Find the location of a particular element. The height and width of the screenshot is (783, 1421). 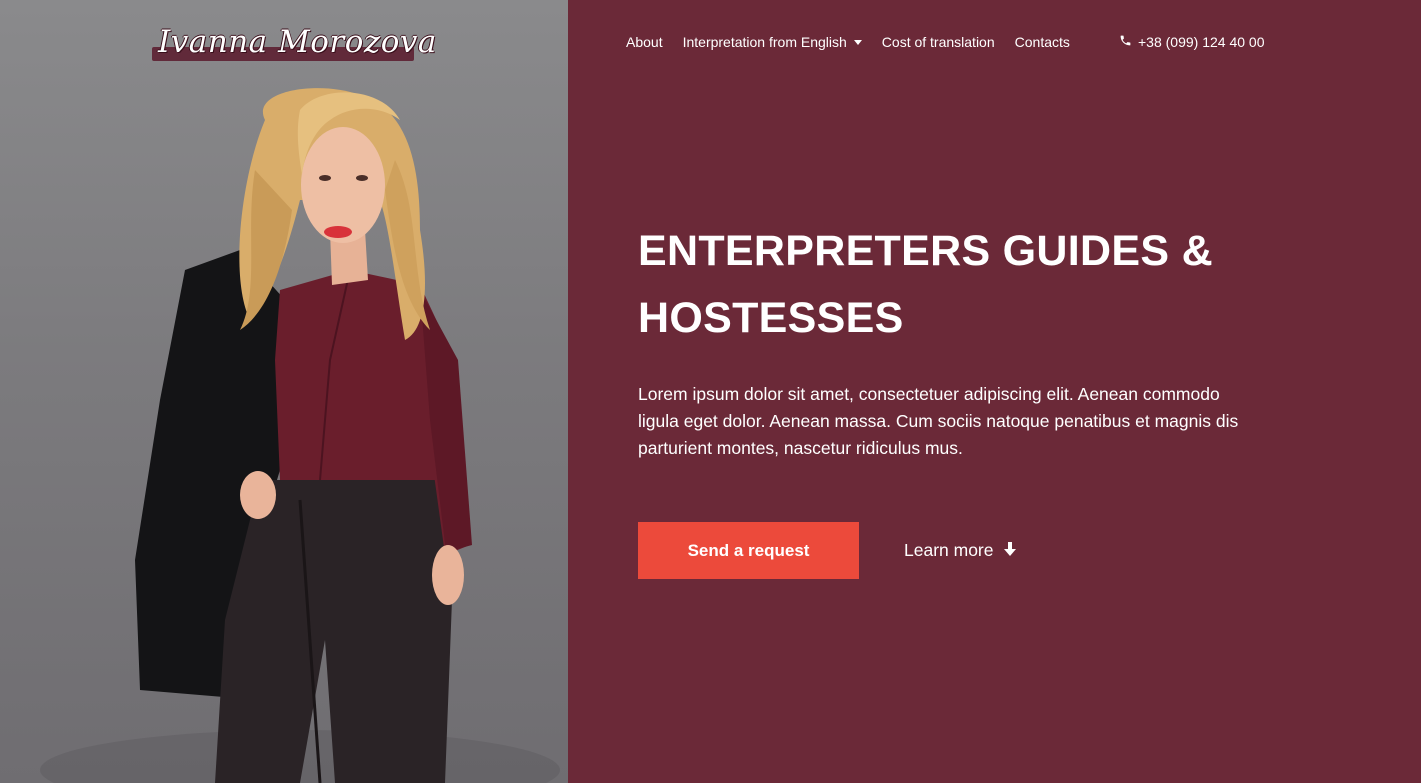

logo-text: Ivanna Morozova is located at coordinates (297, 42).